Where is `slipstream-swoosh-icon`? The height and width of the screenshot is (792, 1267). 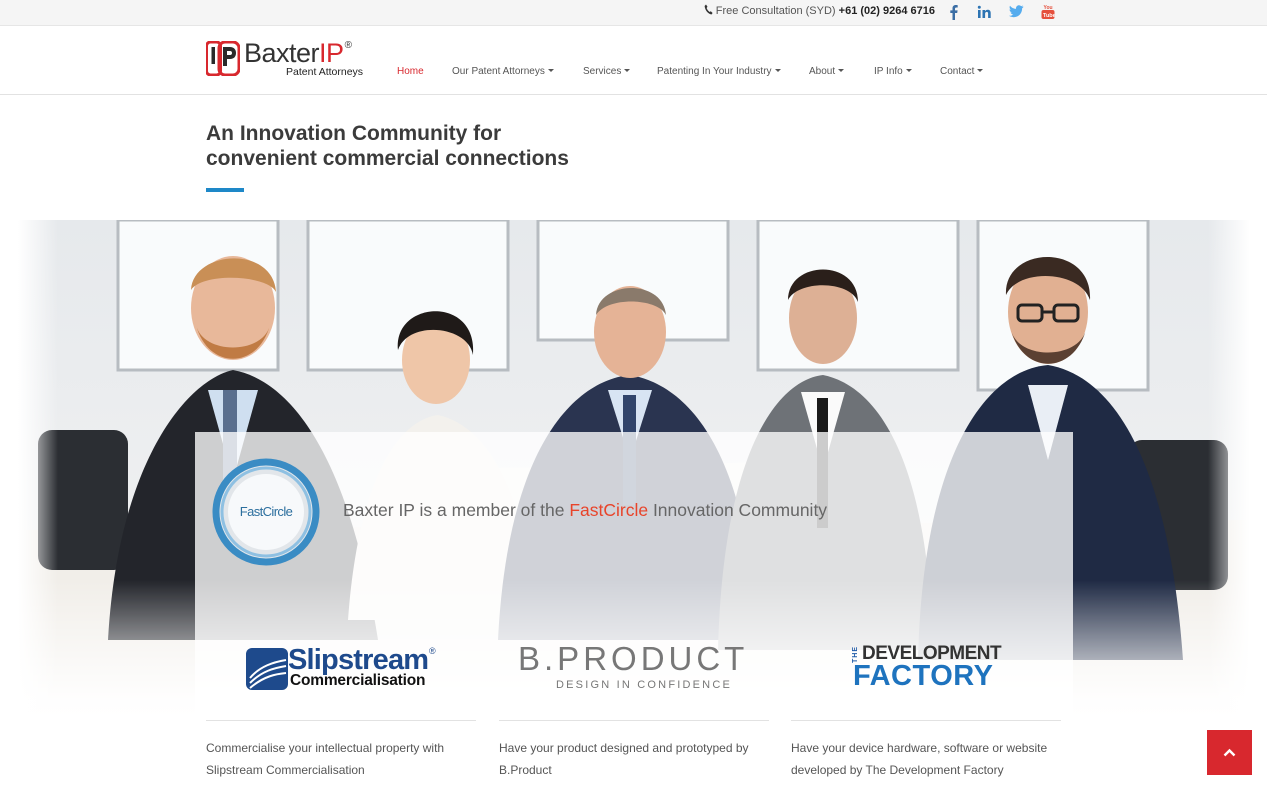 slipstream-swoosh-icon is located at coordinates (267, 669).